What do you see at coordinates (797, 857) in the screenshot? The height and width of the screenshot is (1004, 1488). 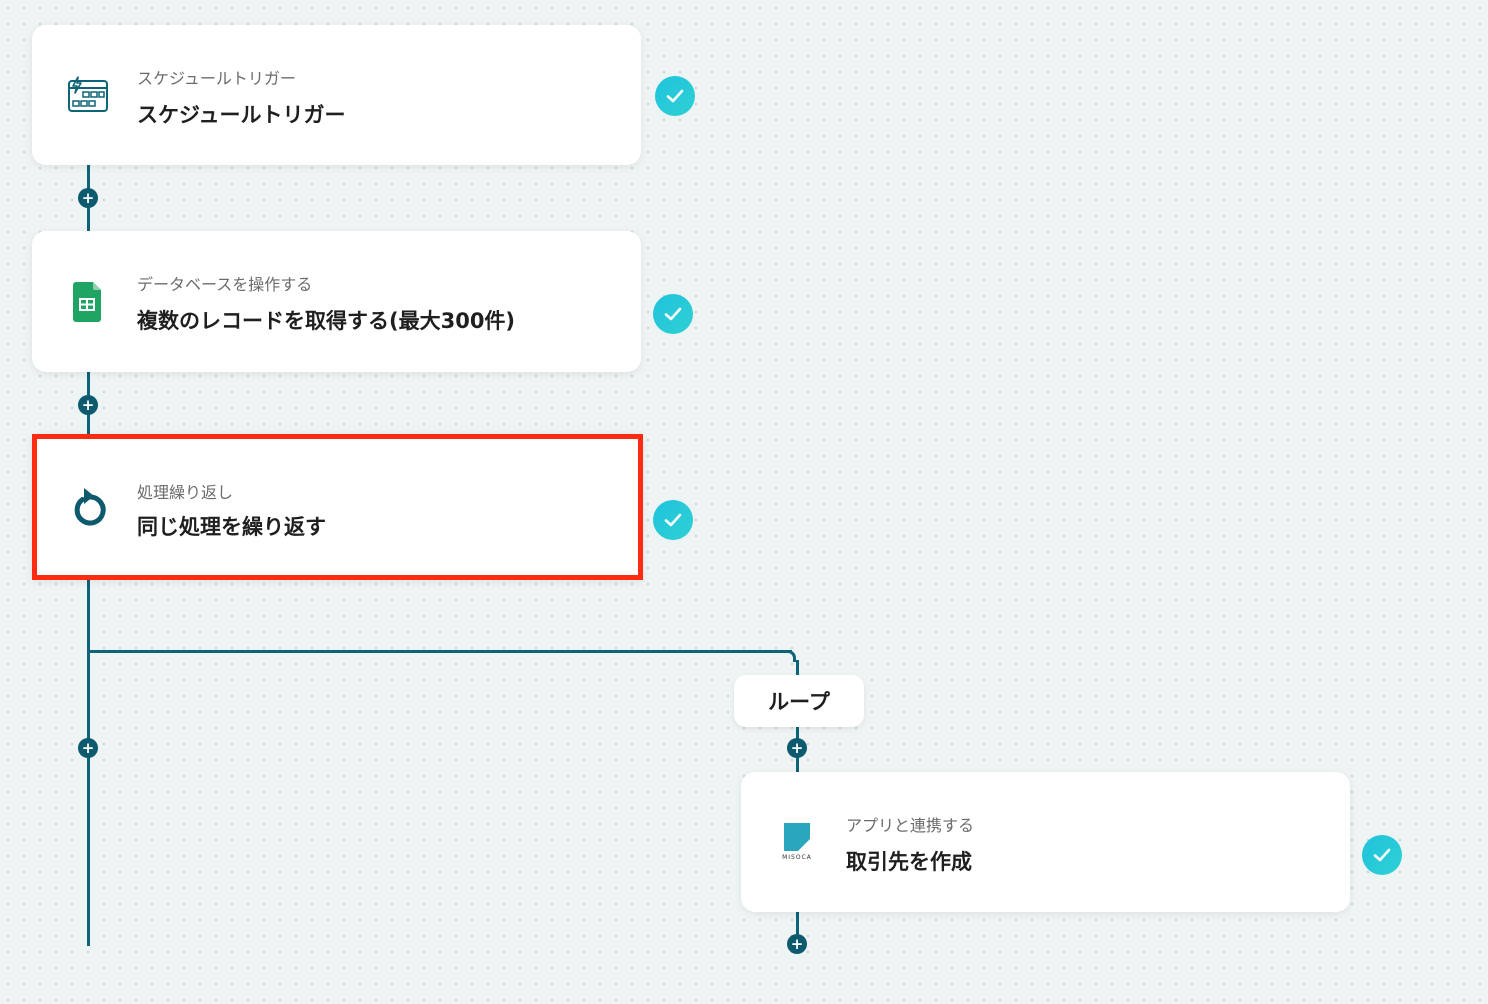 I see `misoca-logo-text: MISOCA` at bounding box center [797, 857].